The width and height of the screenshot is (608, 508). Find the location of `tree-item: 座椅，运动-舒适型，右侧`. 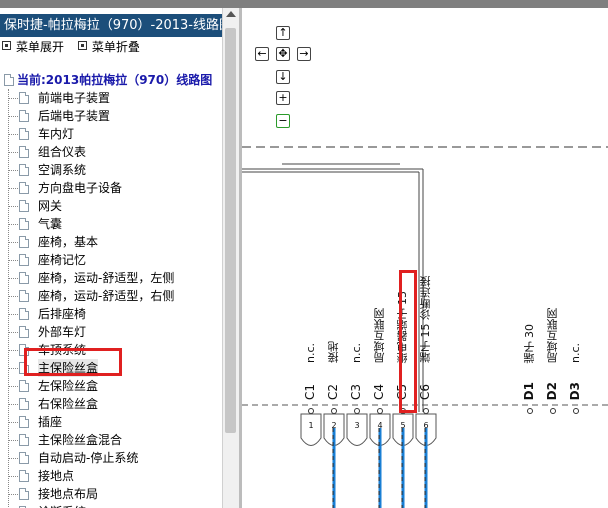

tree-item: 座椅，运动-舒适型，右侧 is located at coordinates (111, 296).